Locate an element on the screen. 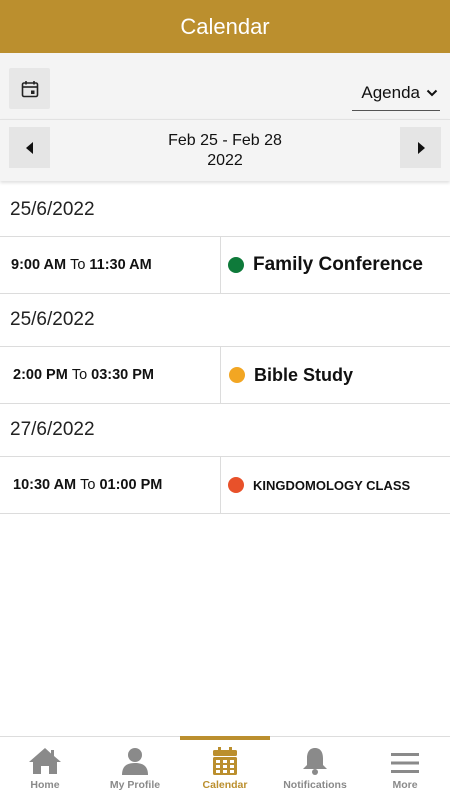 This screenshot has width=450, height=800. event-details: Bible Study is located at coordinates (335, 375).